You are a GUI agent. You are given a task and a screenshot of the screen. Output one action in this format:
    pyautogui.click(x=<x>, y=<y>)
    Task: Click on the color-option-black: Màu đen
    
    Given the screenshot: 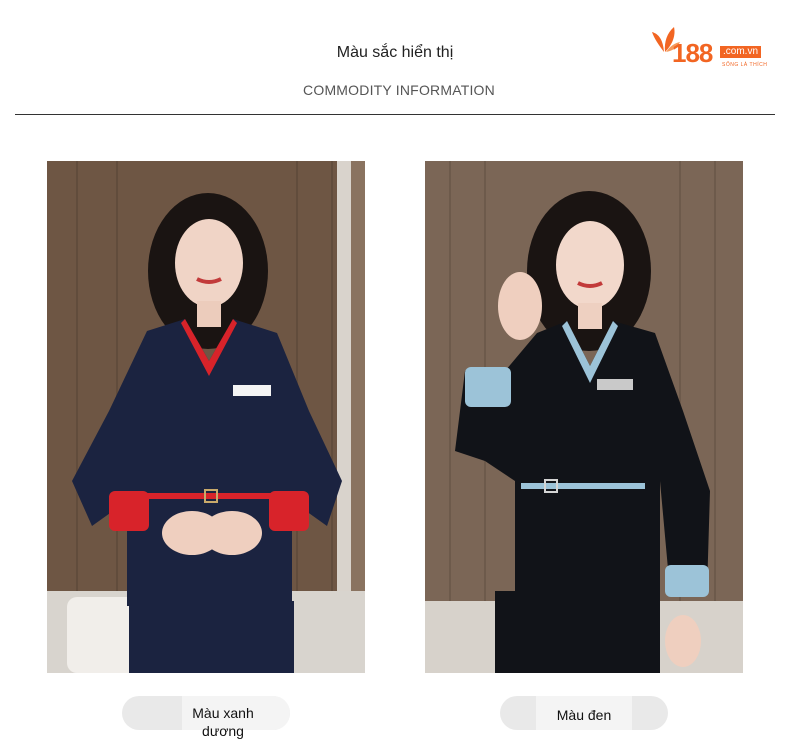 What is the action you would take?
    pyautogui.click(x=584, y=713)
    